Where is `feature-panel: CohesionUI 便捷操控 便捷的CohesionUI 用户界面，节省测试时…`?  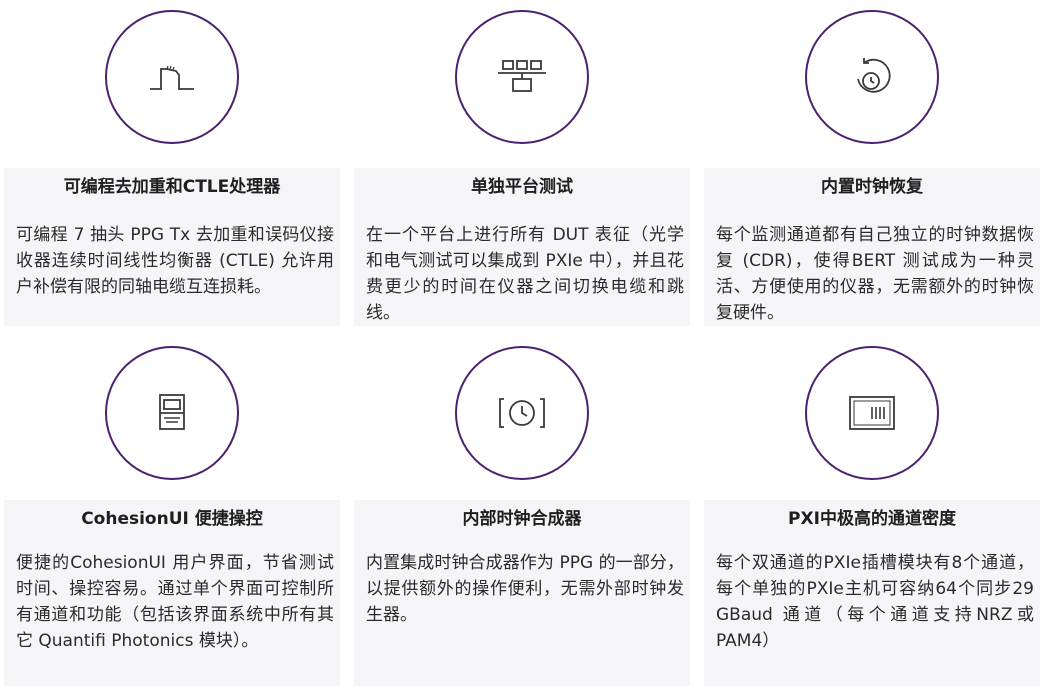
feature-panel: CohesionUI 便捷操控 便捷的CohesionUI 用户界面，节省测试时… is located at coordinates (172, 593).